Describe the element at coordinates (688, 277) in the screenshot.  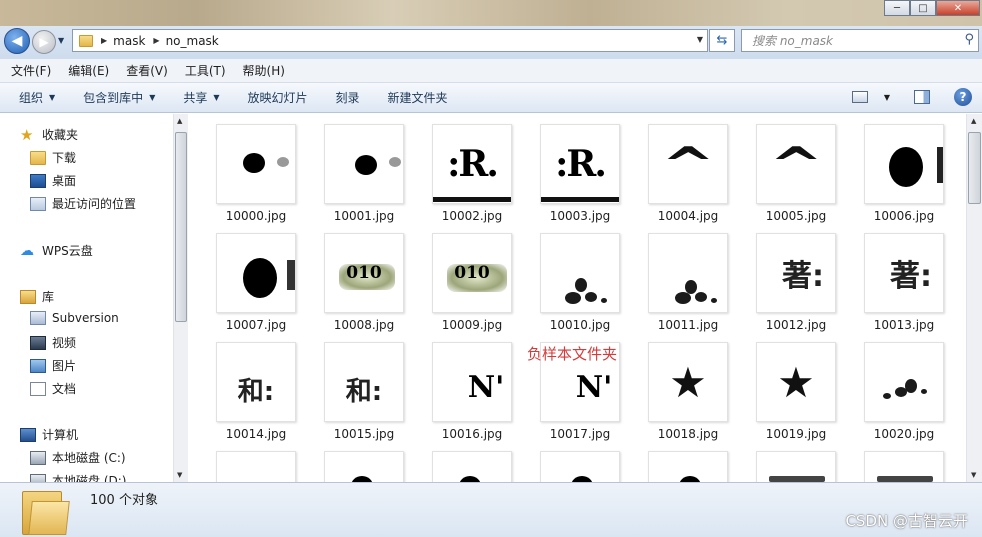
I see `file-tile: 10011.jpg` at that location.